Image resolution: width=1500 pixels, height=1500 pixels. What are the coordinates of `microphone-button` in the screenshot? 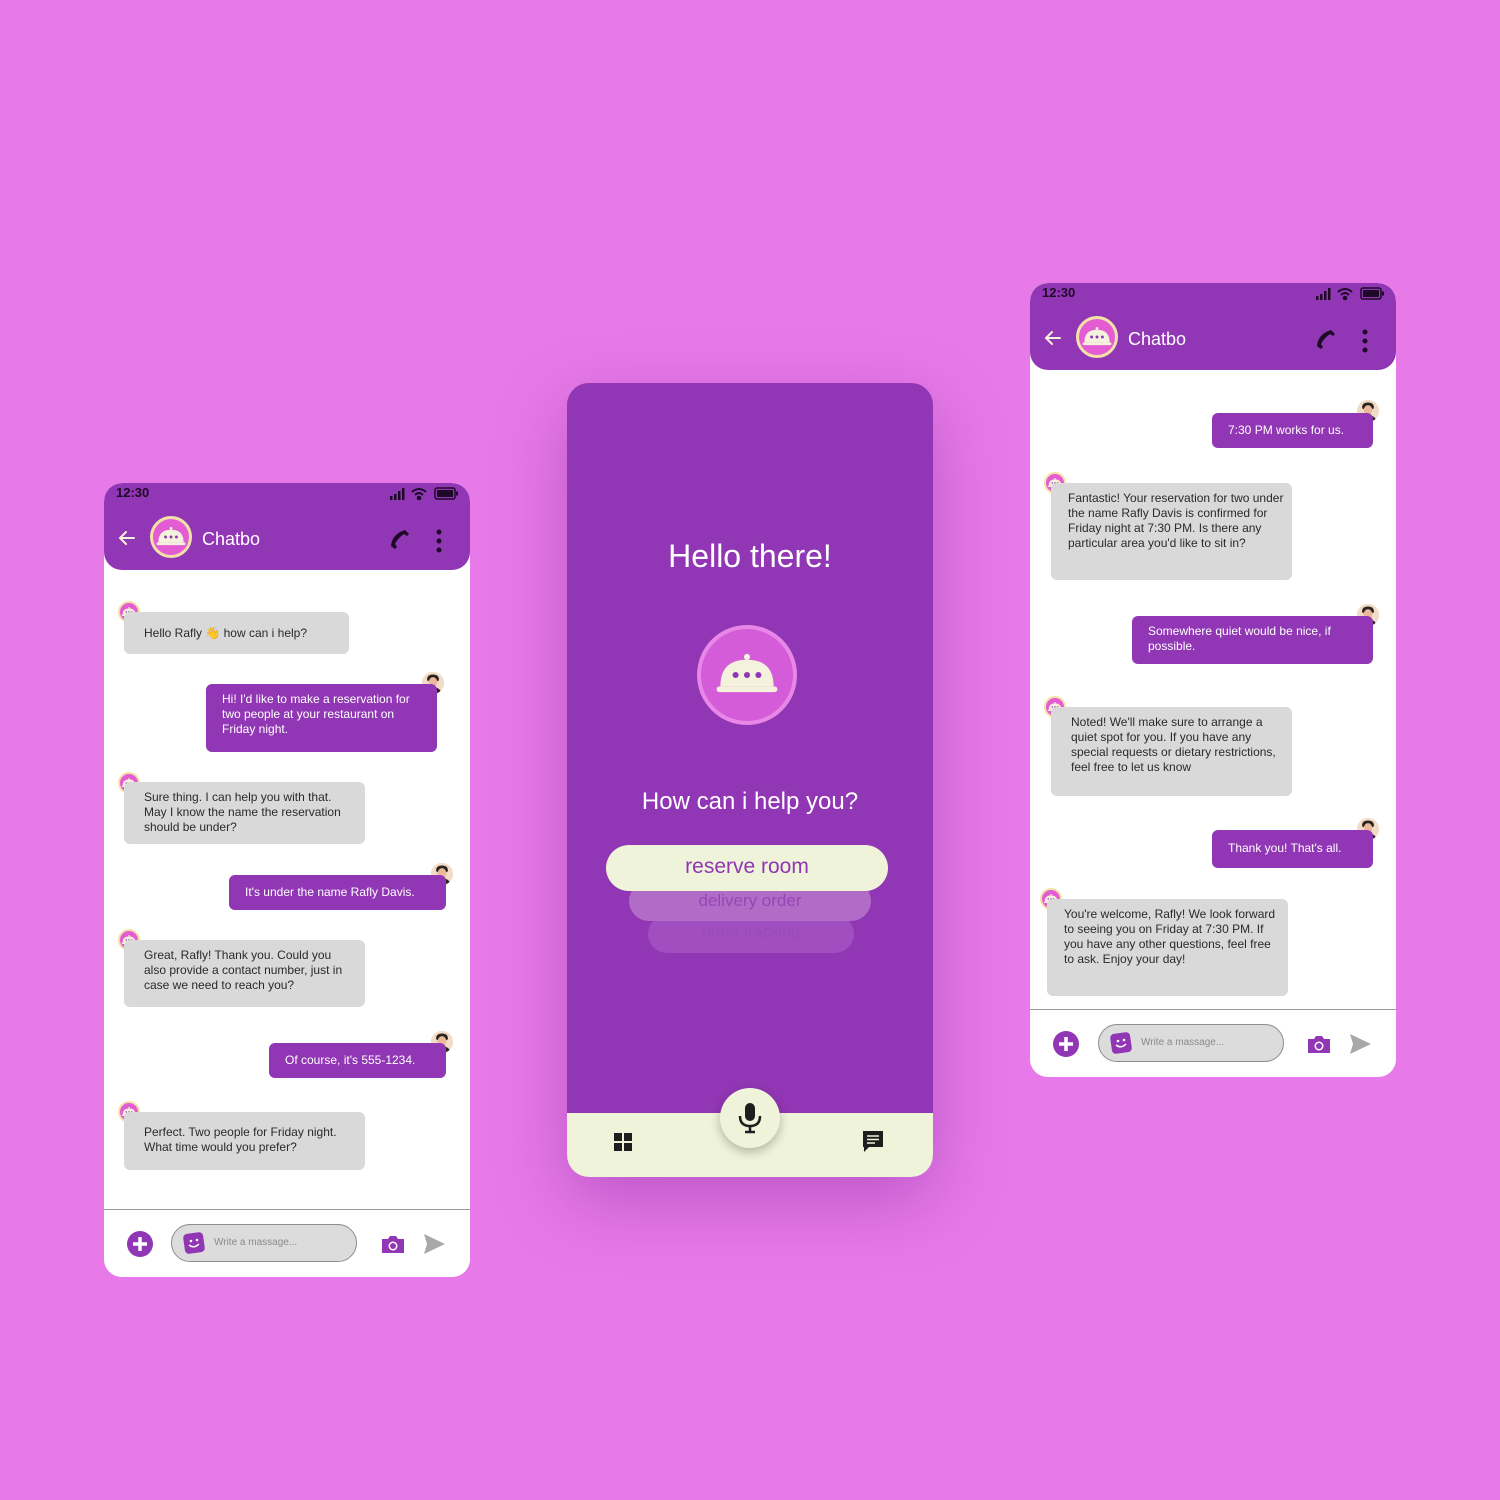 It's located at (750, 1118).